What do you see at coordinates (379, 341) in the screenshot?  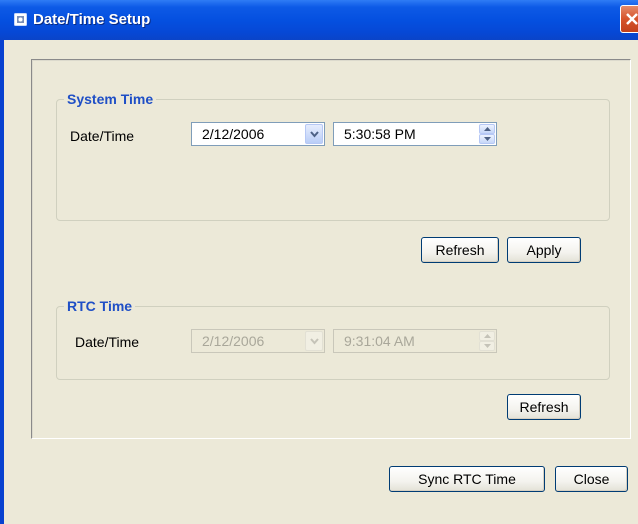 I see `rtc-time-value: 9:31:04 AM` at bounding box center [379, 341].